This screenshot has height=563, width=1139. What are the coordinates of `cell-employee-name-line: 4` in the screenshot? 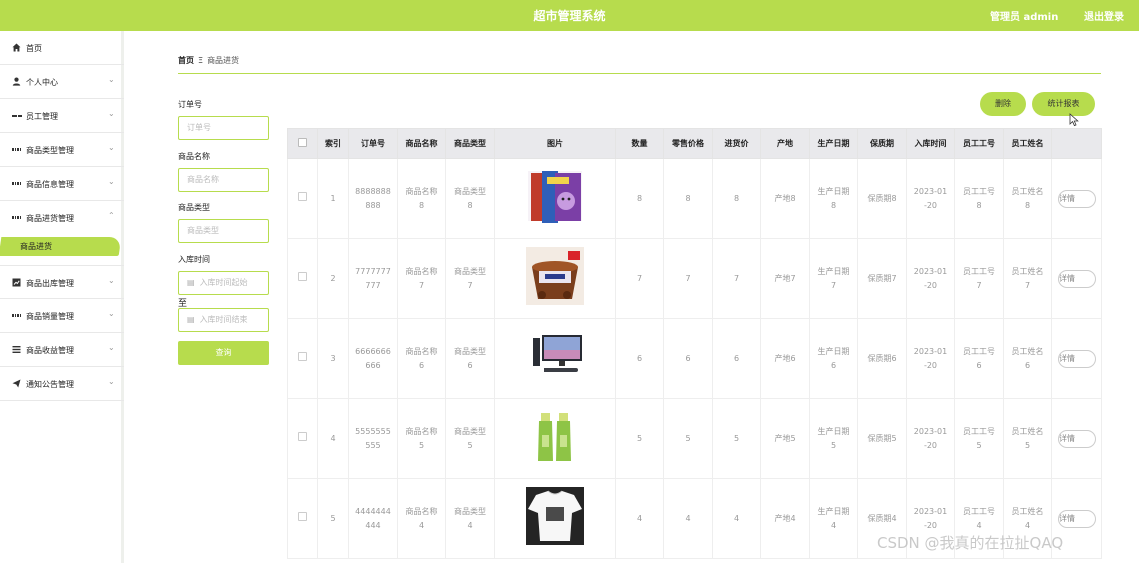 It's located at (1027, 525).